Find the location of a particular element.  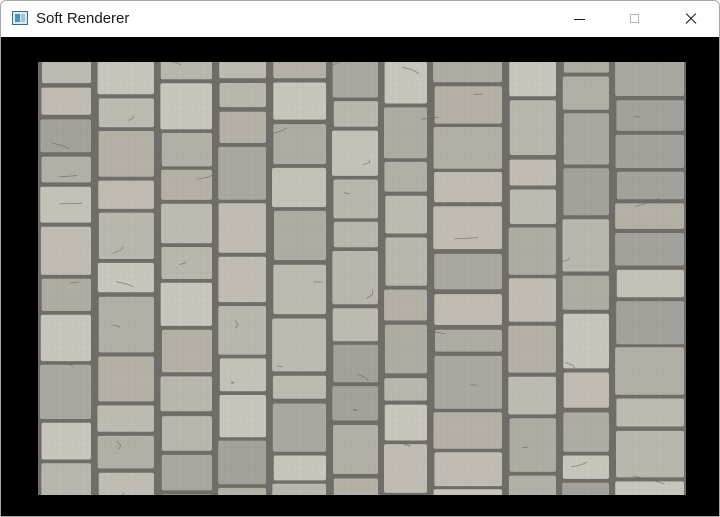

minimize-icon is located at coordinates (579, 19).